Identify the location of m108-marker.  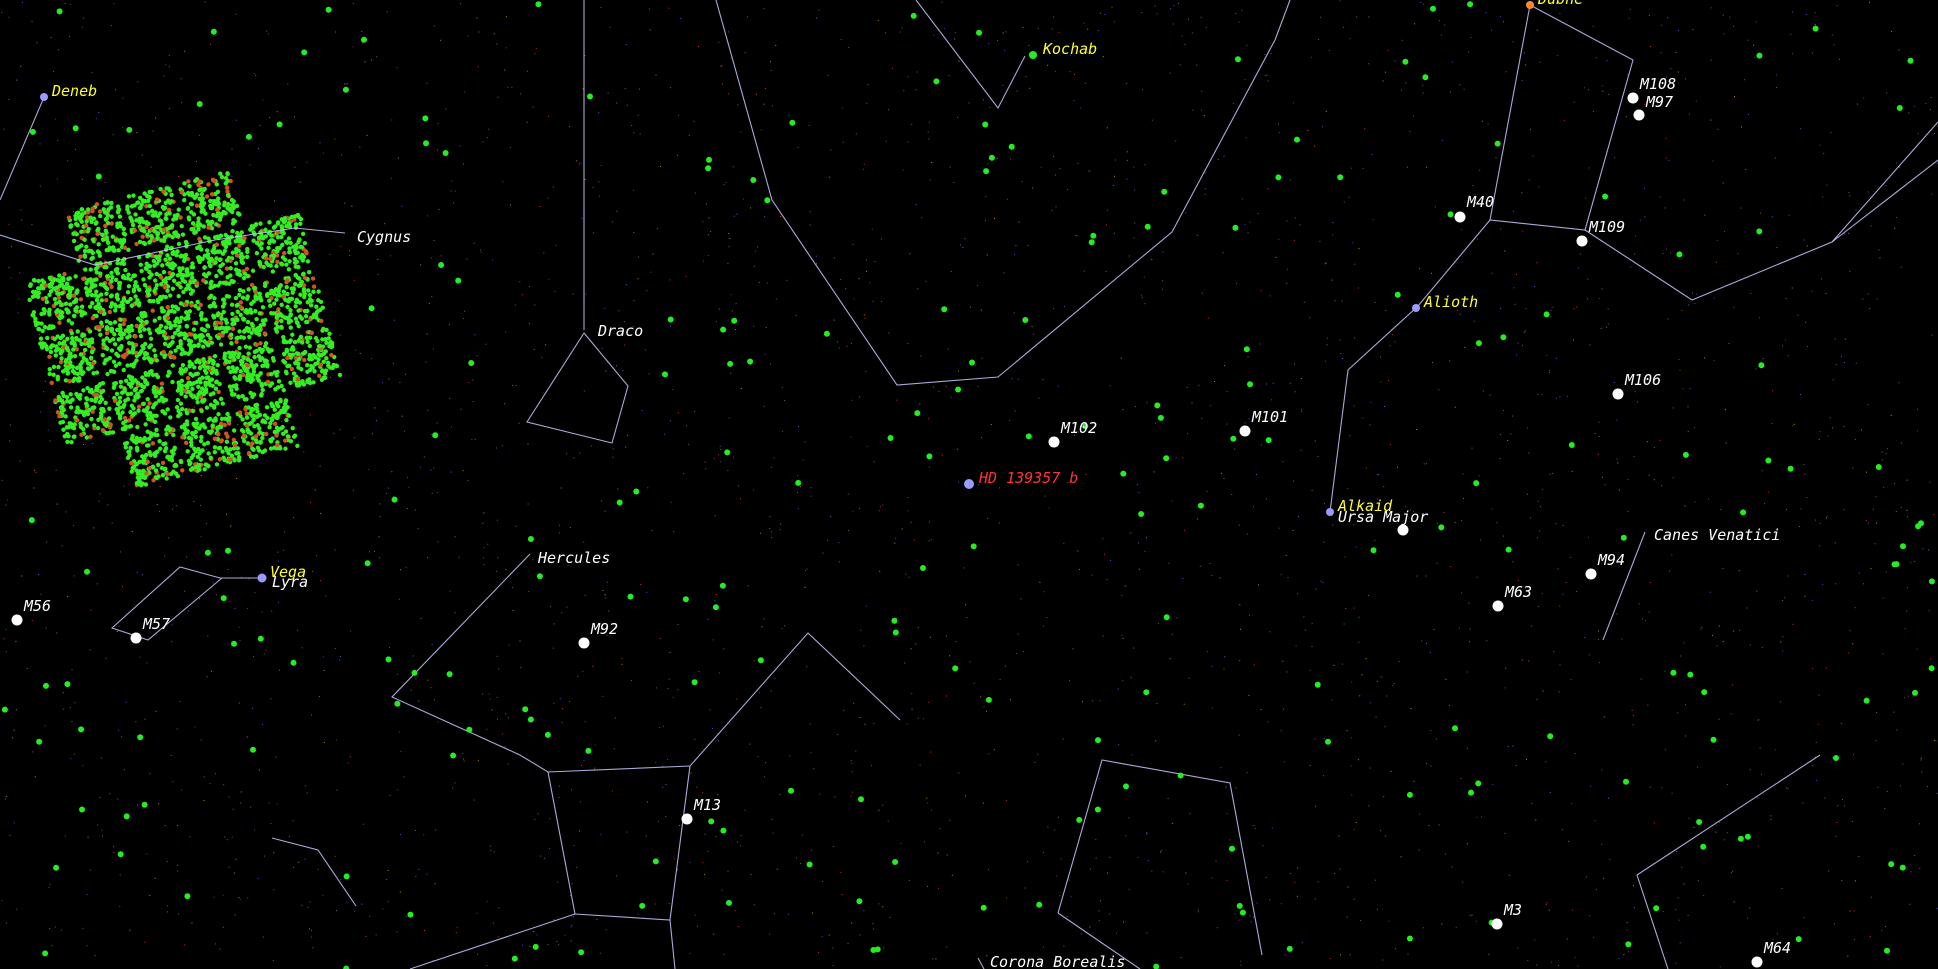
(1633, 98).